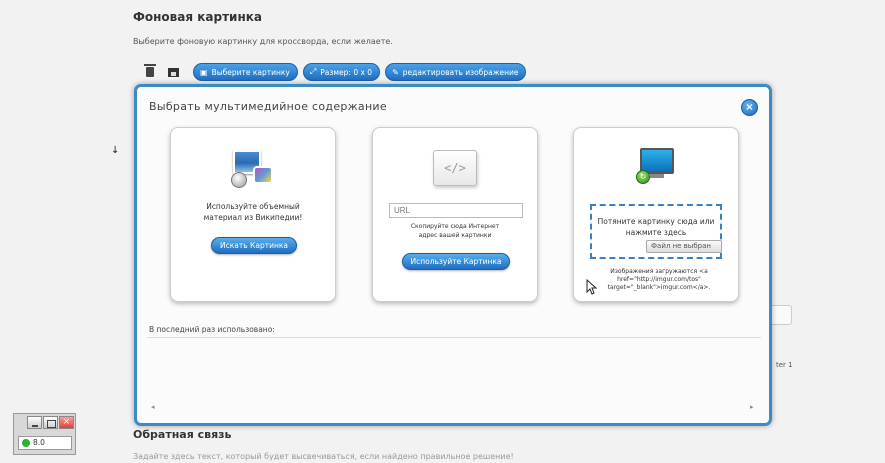 The width and height of the screenshot is (885, 463). I want to click on scroll-right-arrow: ▸, so click(752, 407).